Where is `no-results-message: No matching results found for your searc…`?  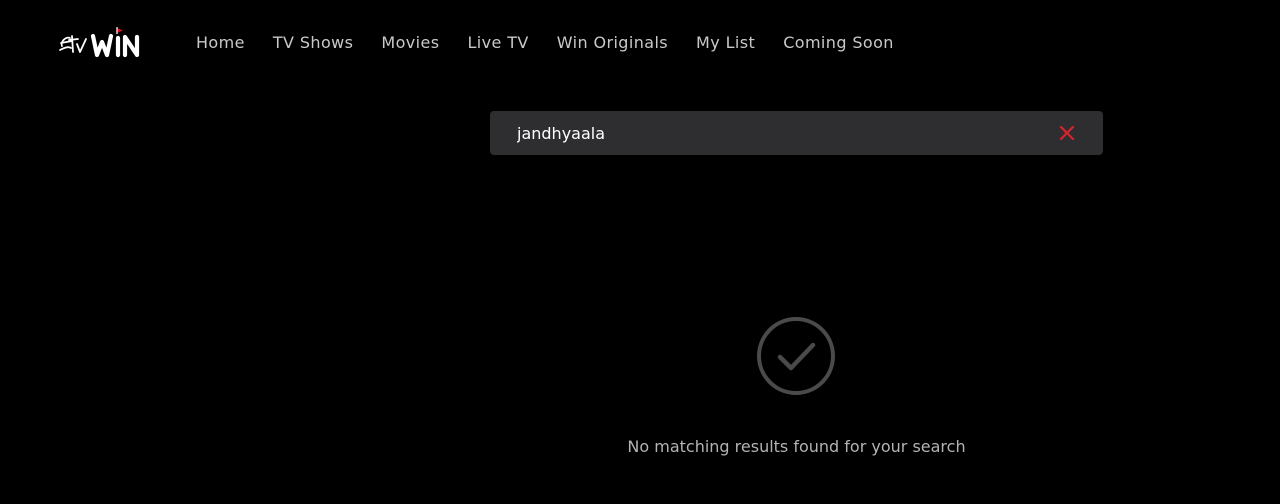
no-results-message: No matching results found for your searc… is located at coordinates (796, 446).